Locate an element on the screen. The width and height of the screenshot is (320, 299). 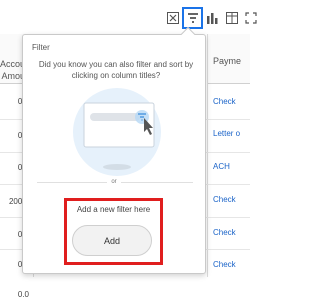
add-filter-highlight: Add a new filter here Add is located at coordinates (113, 231).